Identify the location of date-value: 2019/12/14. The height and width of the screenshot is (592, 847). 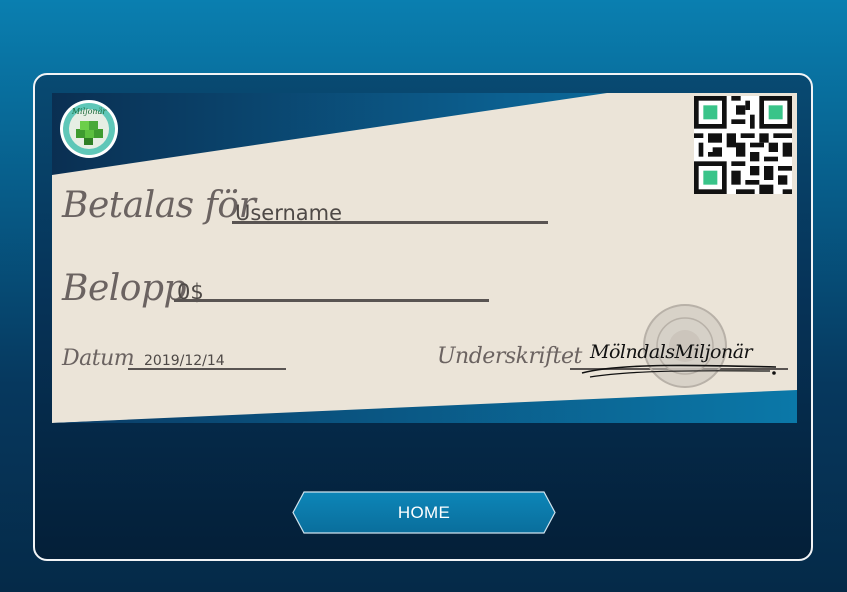
(184, 361).